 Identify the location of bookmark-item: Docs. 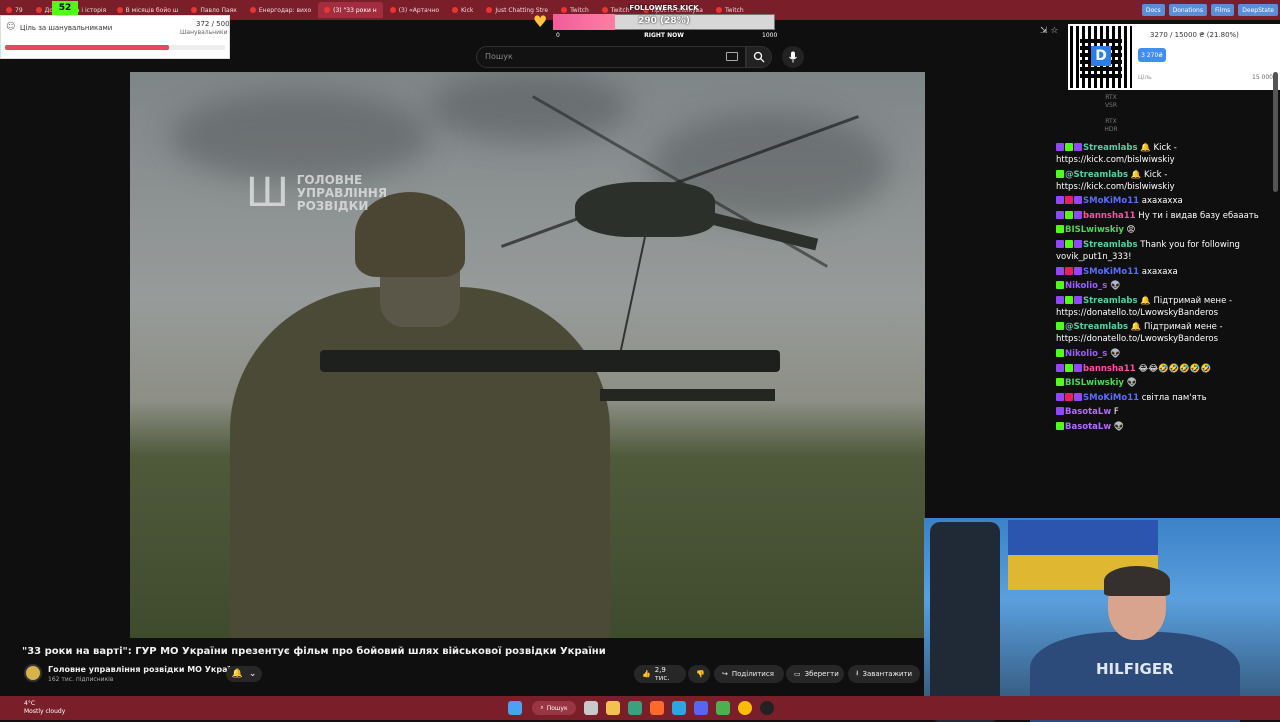
(1153, 10).